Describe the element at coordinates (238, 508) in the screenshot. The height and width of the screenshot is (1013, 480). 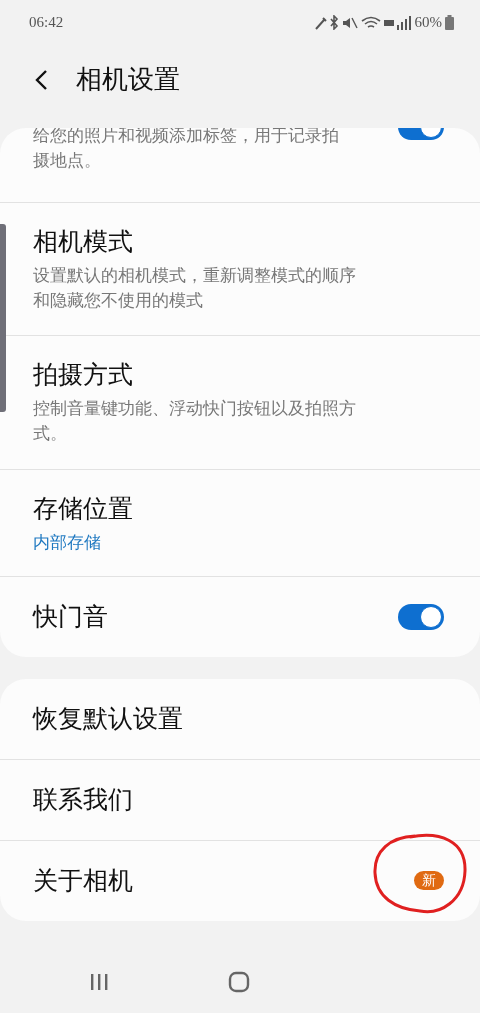
I see `setting-title: 存储位置` at that location.